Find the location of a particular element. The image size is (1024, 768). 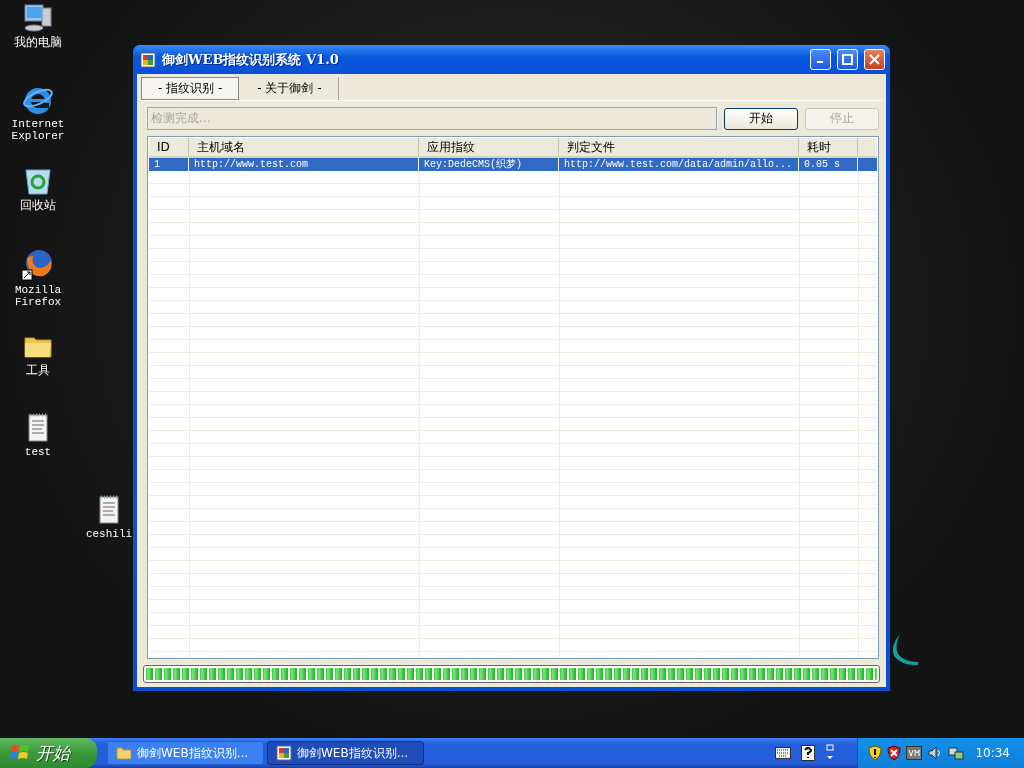

windows-logo-icon is located at coordinates (20, 753).